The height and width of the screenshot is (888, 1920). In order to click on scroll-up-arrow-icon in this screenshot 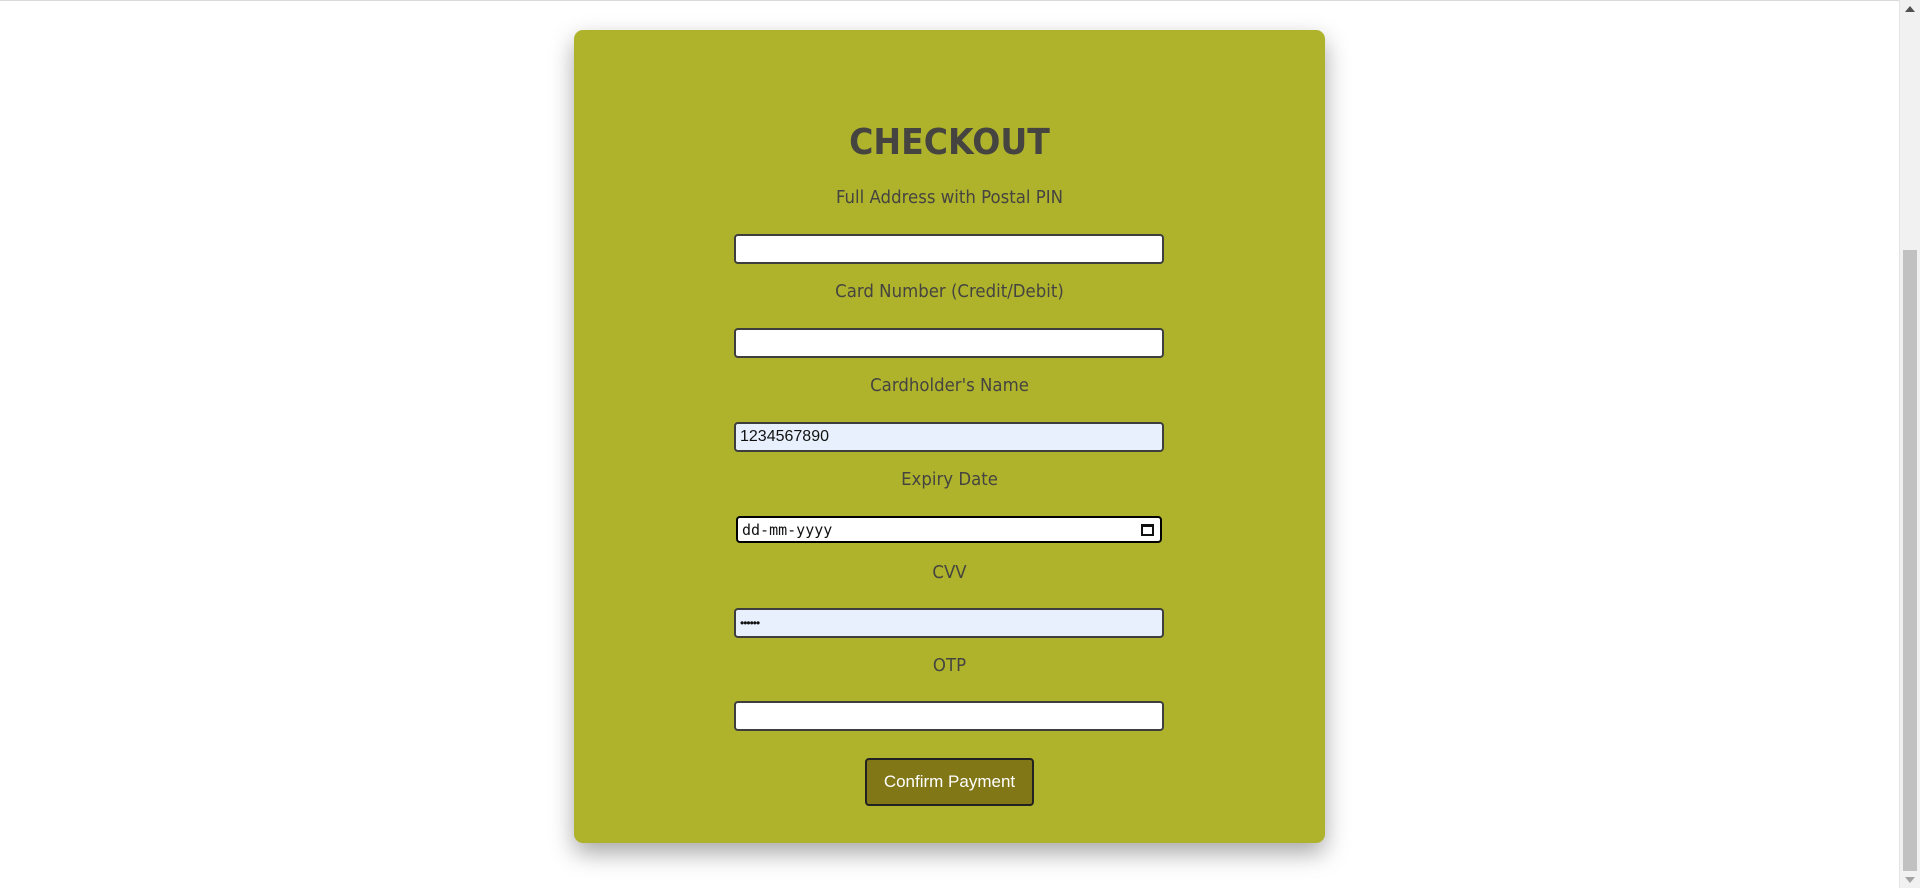, I will do `click(1910, 8)`.